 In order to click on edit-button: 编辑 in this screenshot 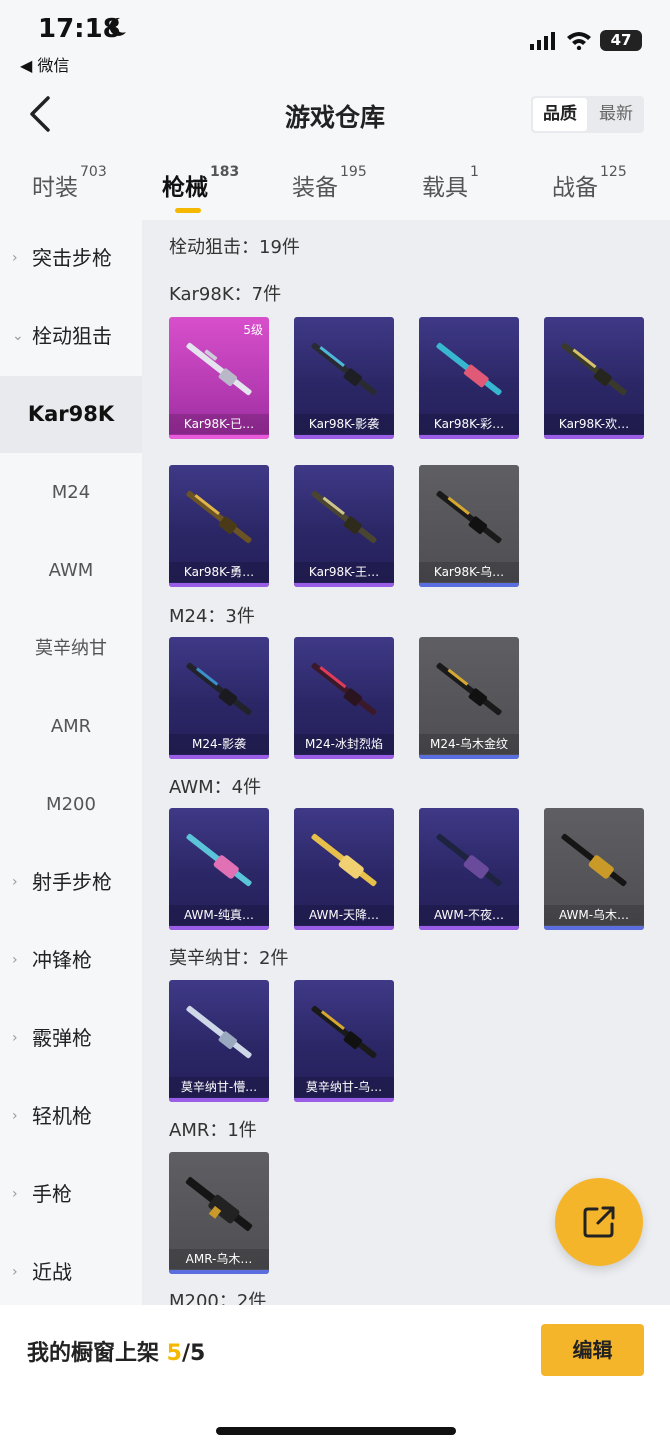, I will do `click(592, 1350)`.